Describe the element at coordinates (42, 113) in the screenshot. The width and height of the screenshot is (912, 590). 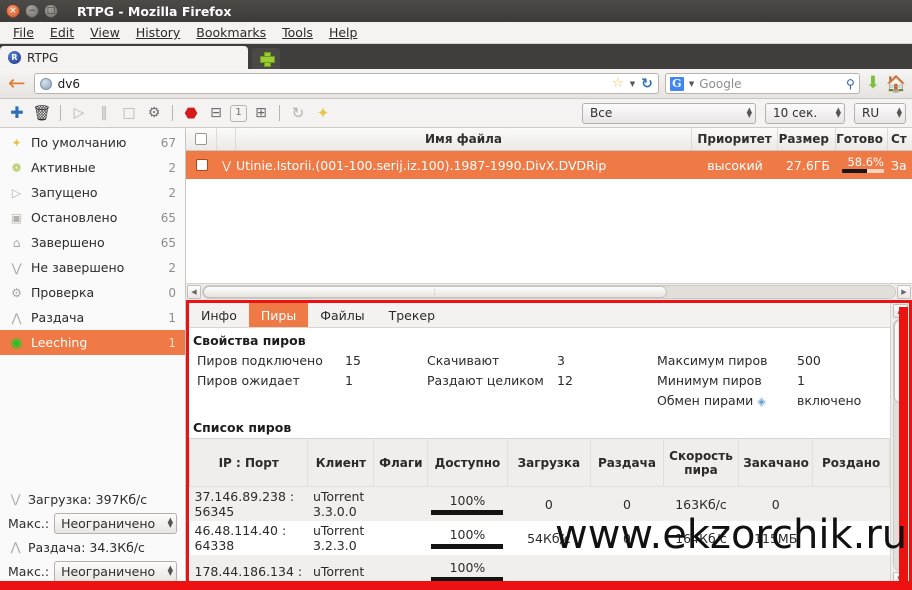
I see `remove-torrent-icon: 🗑` at that location.